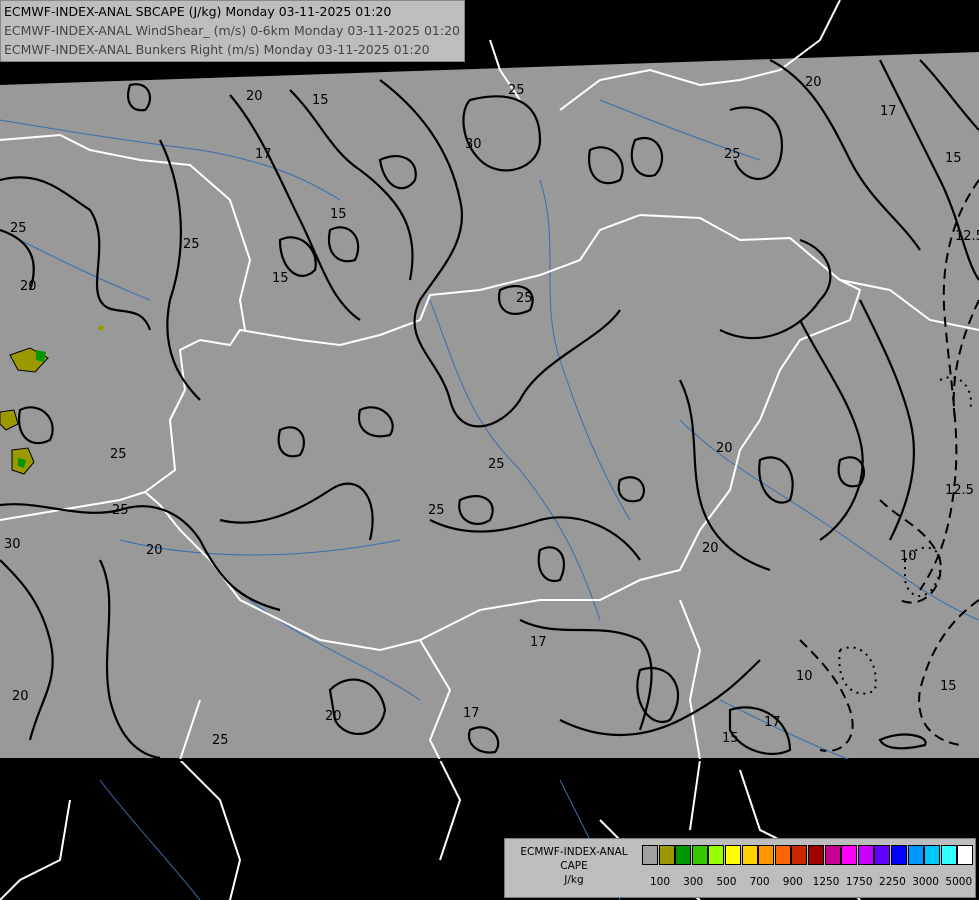  Describe the element at coordinates (660, 882) in the screenshot. I see `legend-tick-label: 100` at that location.